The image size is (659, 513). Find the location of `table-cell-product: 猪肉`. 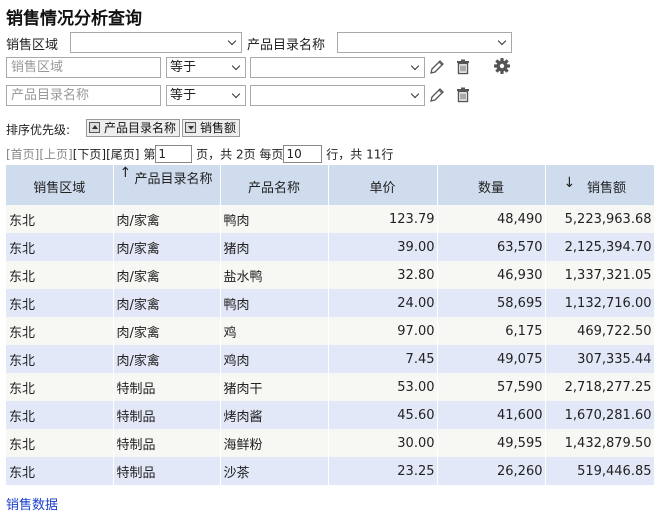

table-cell-product: 猪肉 is located at coordinates (274, 247).